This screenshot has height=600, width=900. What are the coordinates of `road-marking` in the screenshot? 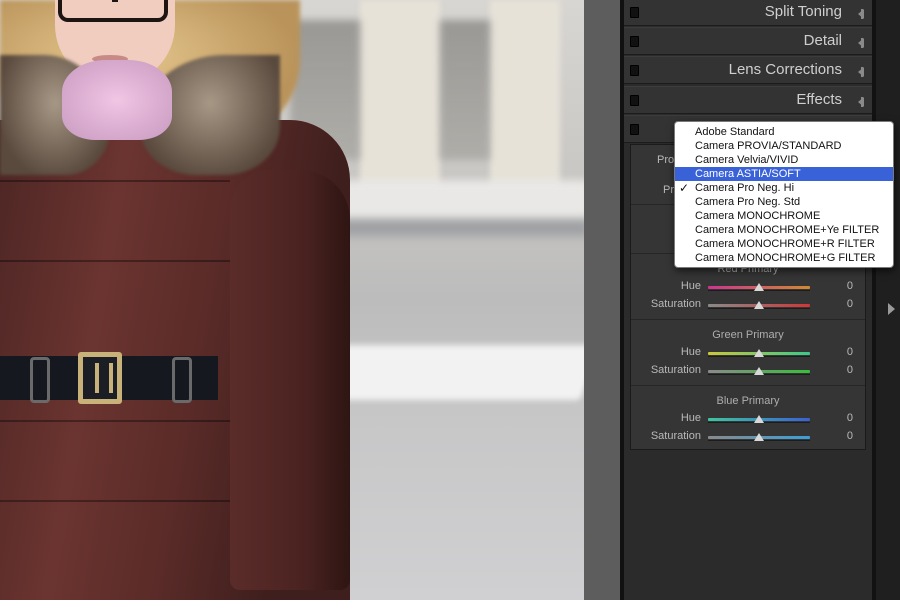 It's located at (451, 372).